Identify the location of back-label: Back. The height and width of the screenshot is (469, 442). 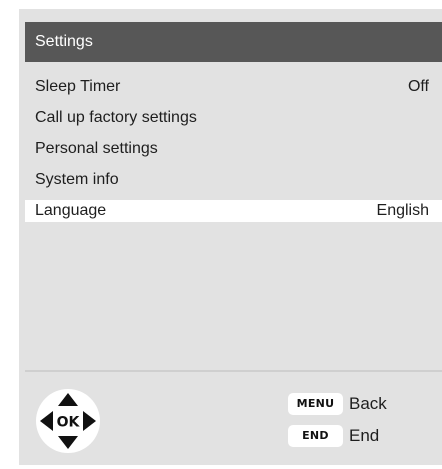
(368, 403).